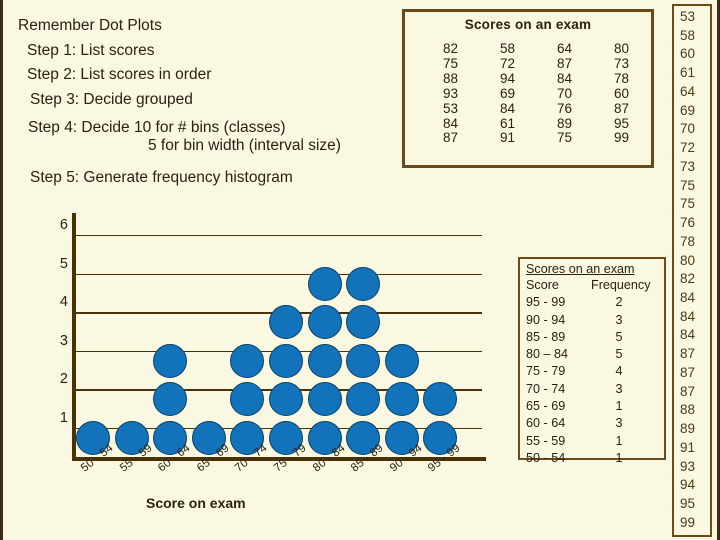 Image resolution: width=720 pixels, height=540 pixels. Describe the element at coordinates (688, 241) in the screenshot. I see `sorted-score-value: 78` at that location.